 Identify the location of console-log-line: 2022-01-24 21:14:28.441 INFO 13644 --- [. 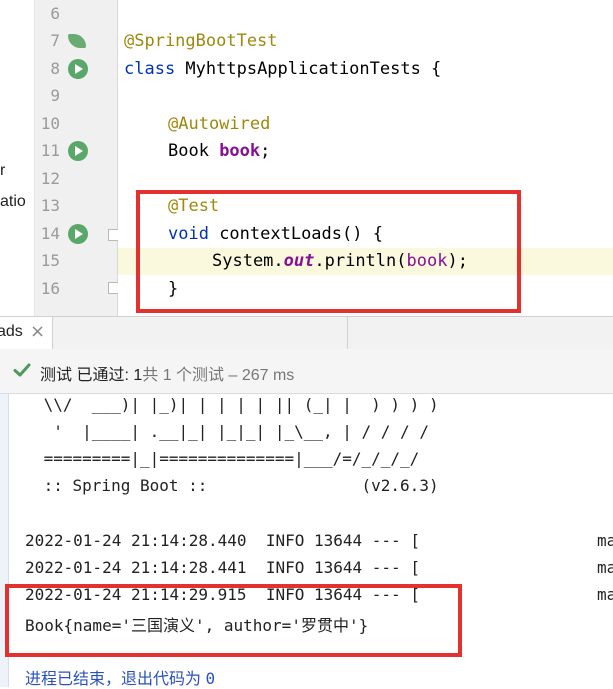
(222, 567).